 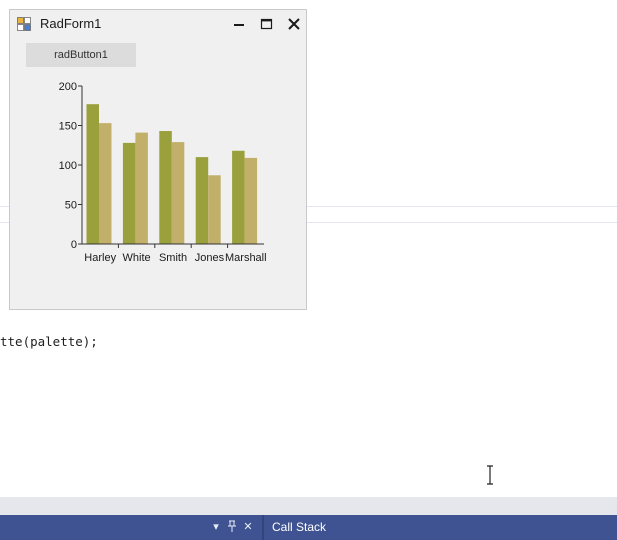 I want to click on text-cursor-icon, so click(x=490, y=475).